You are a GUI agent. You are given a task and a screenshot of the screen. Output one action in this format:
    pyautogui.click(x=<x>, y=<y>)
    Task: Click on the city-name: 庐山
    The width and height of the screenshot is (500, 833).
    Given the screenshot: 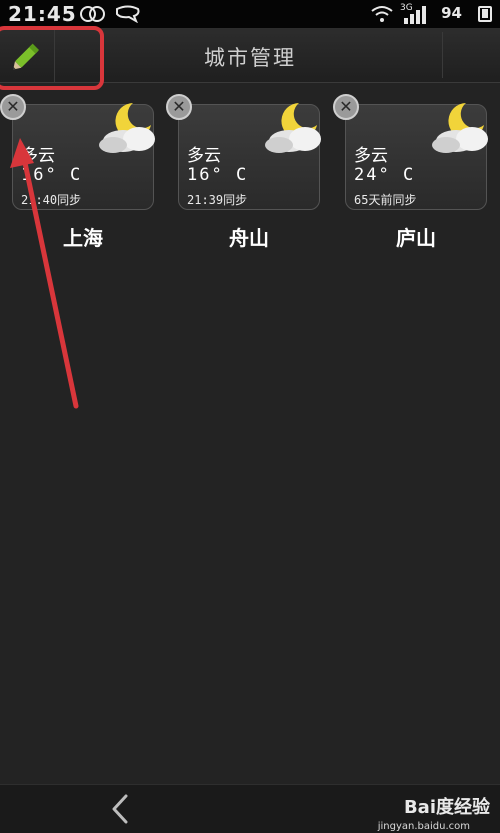 What is the action you would take?
    pyautogui.click(x=416, y=238)
    